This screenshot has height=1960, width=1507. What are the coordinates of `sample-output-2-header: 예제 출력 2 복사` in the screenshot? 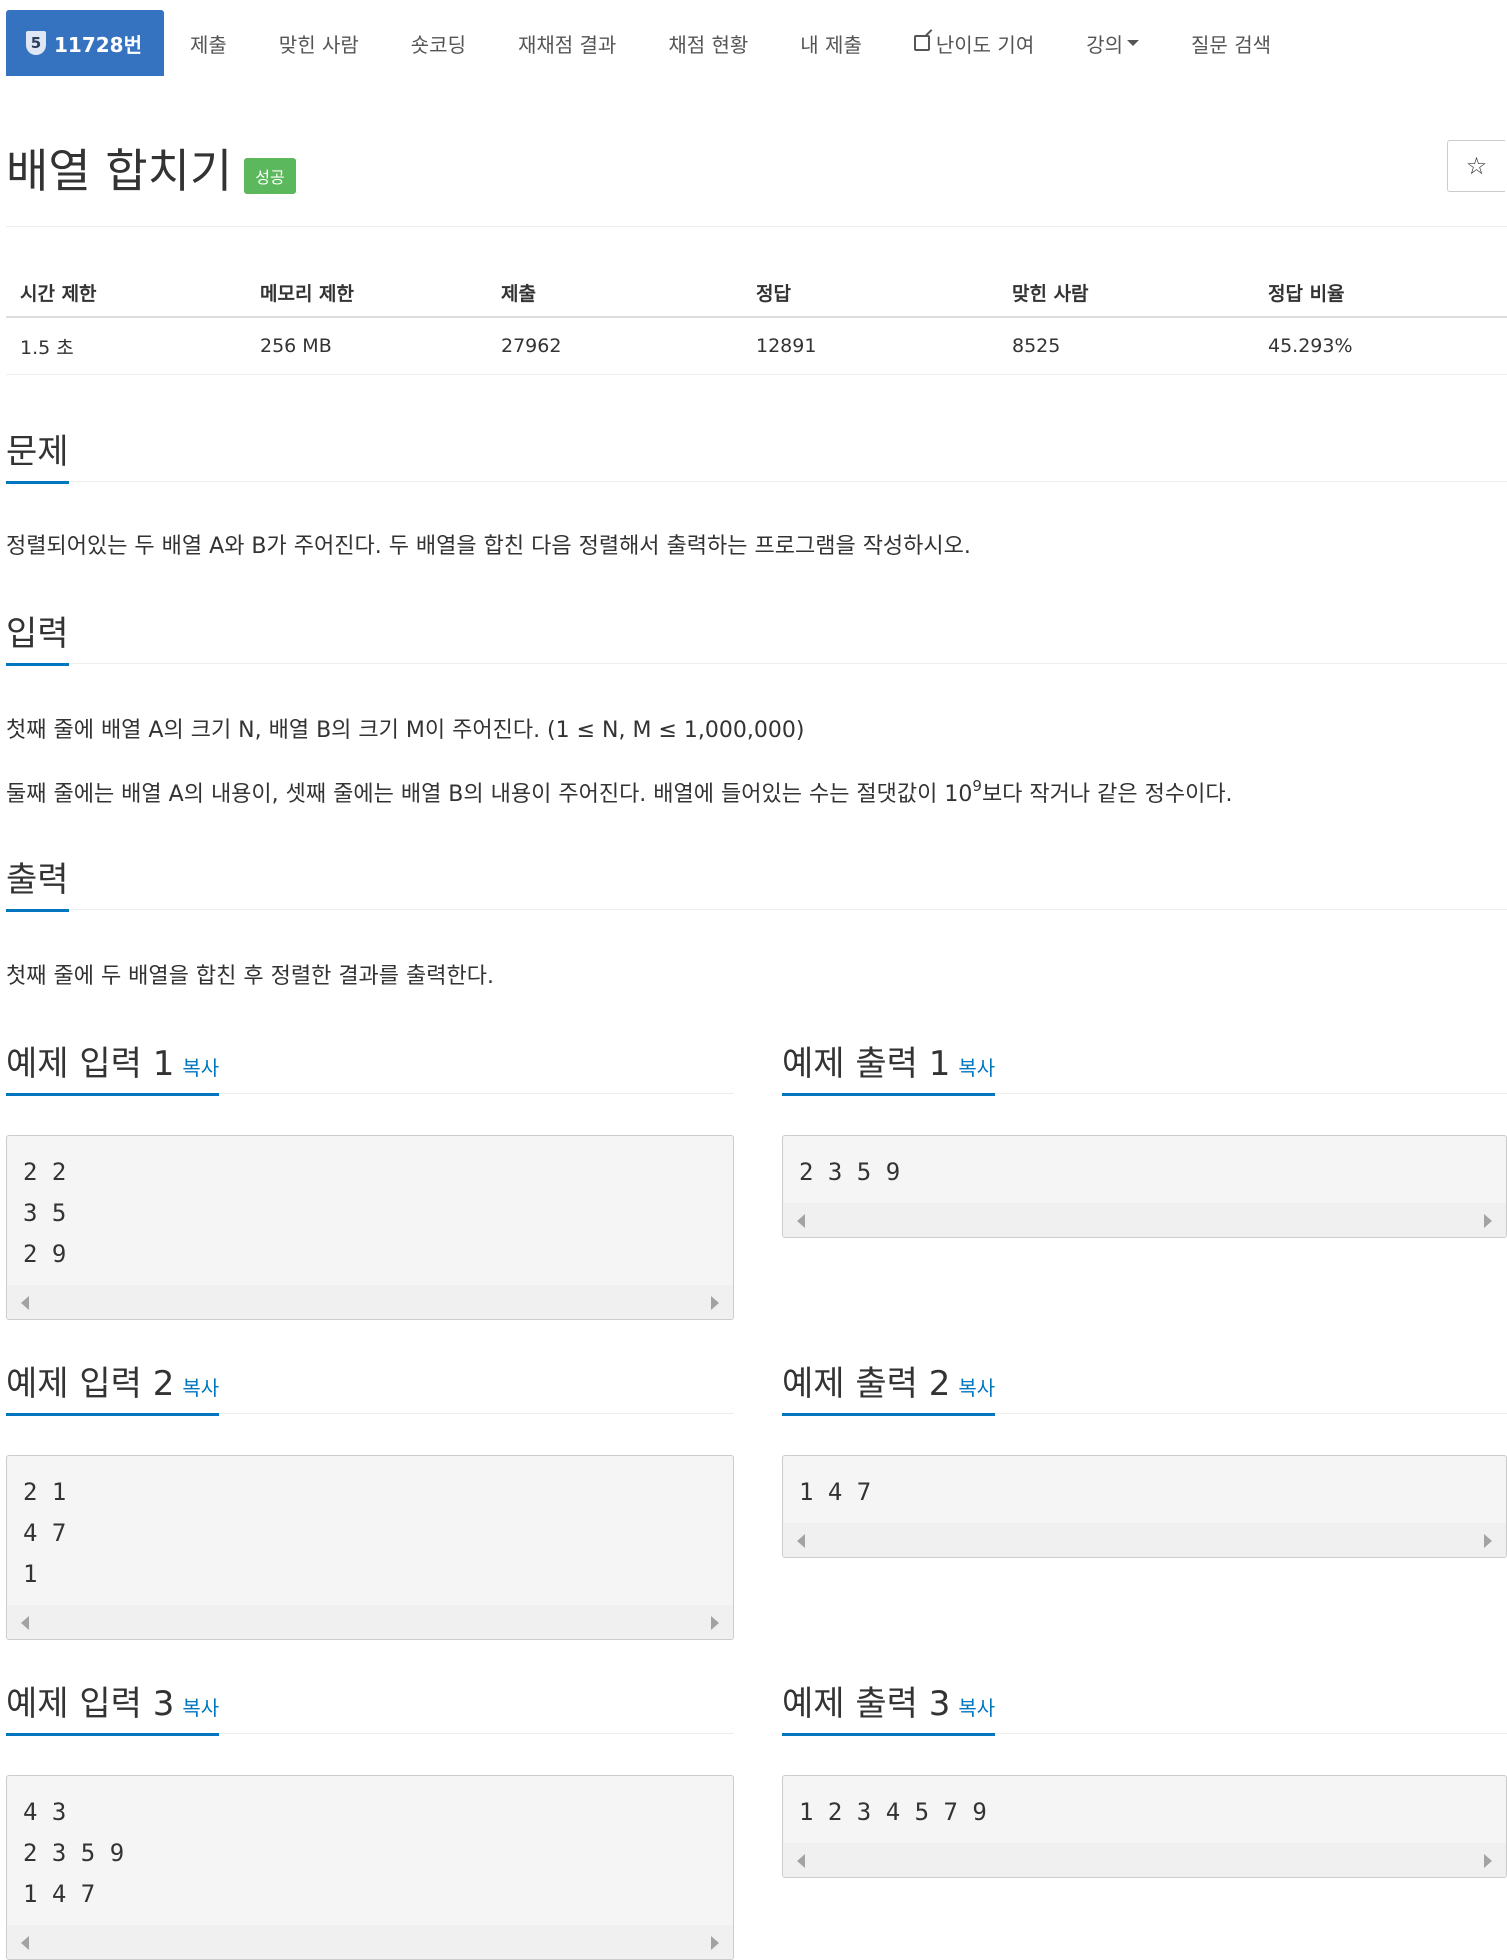 It's located at (1144, 1386).